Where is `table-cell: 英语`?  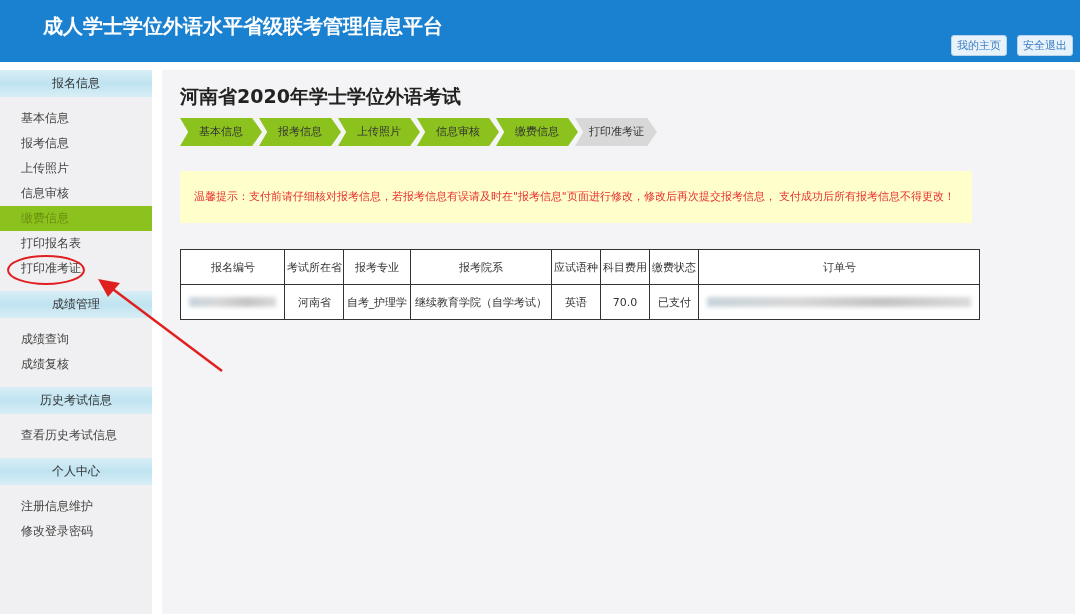
table-cell: 英语 is located at coordinates (576, 302).